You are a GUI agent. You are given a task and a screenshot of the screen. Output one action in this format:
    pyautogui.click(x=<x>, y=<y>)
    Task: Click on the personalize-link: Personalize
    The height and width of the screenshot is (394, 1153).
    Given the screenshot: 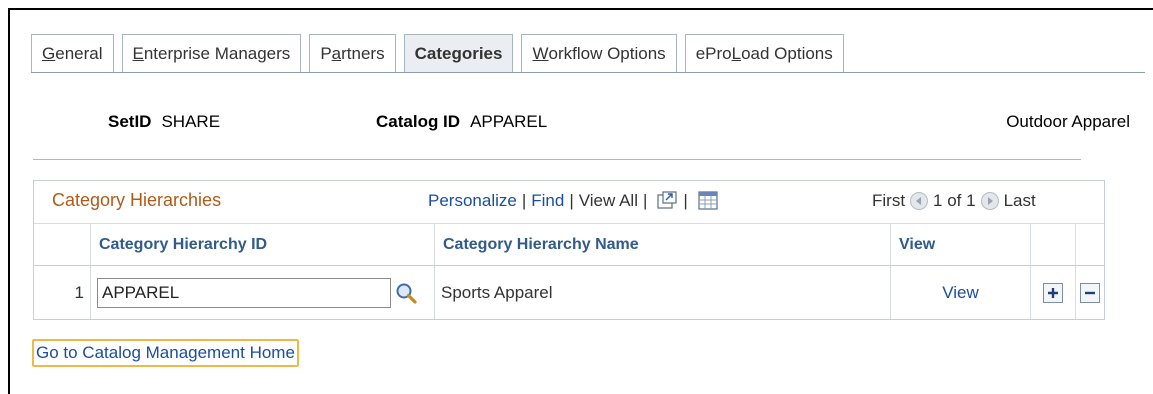 What is the action you would take?
    pyautogui.click(x=472, y=201)
    